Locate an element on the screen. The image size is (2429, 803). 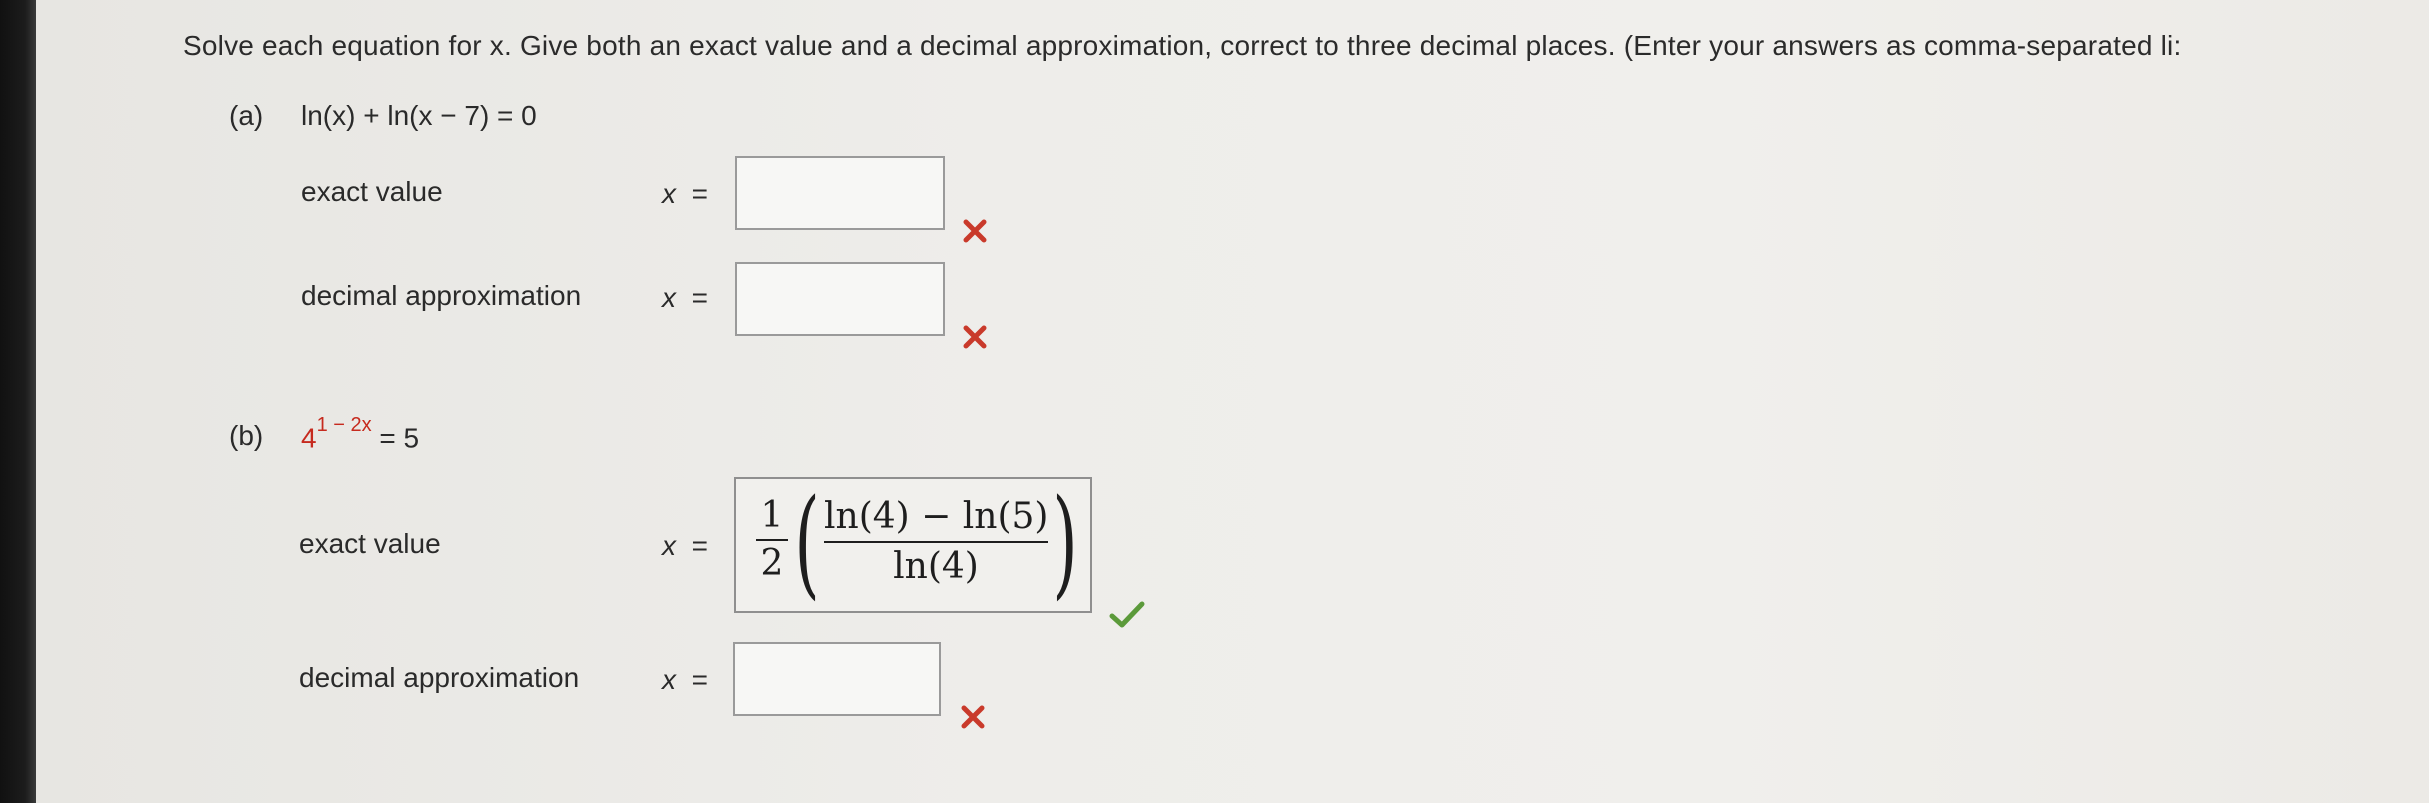
part-b-equation: 41 − 2x = 5 is located at coordinates (360, 434).